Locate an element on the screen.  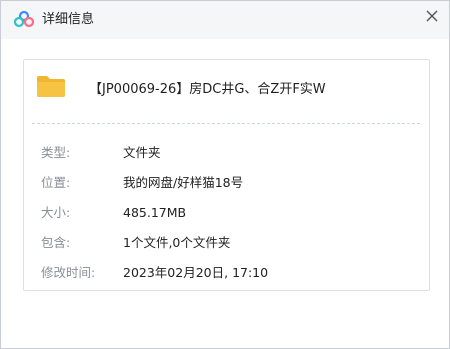
detail-label: 位置: is located at coordinates (56, 182).